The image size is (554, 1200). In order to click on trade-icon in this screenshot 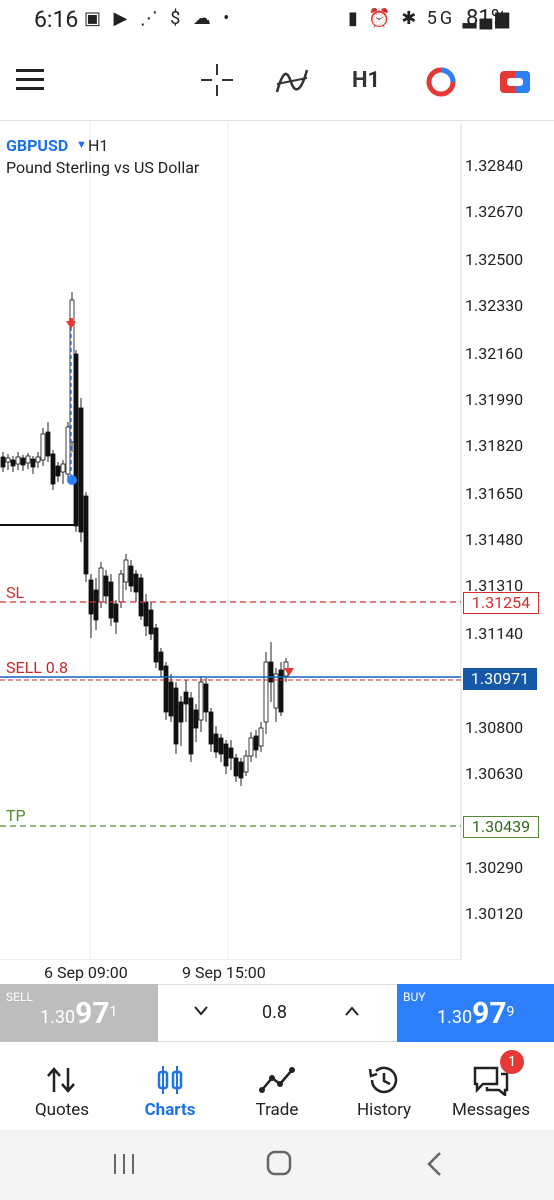, I will do `click(277, 1080)`.